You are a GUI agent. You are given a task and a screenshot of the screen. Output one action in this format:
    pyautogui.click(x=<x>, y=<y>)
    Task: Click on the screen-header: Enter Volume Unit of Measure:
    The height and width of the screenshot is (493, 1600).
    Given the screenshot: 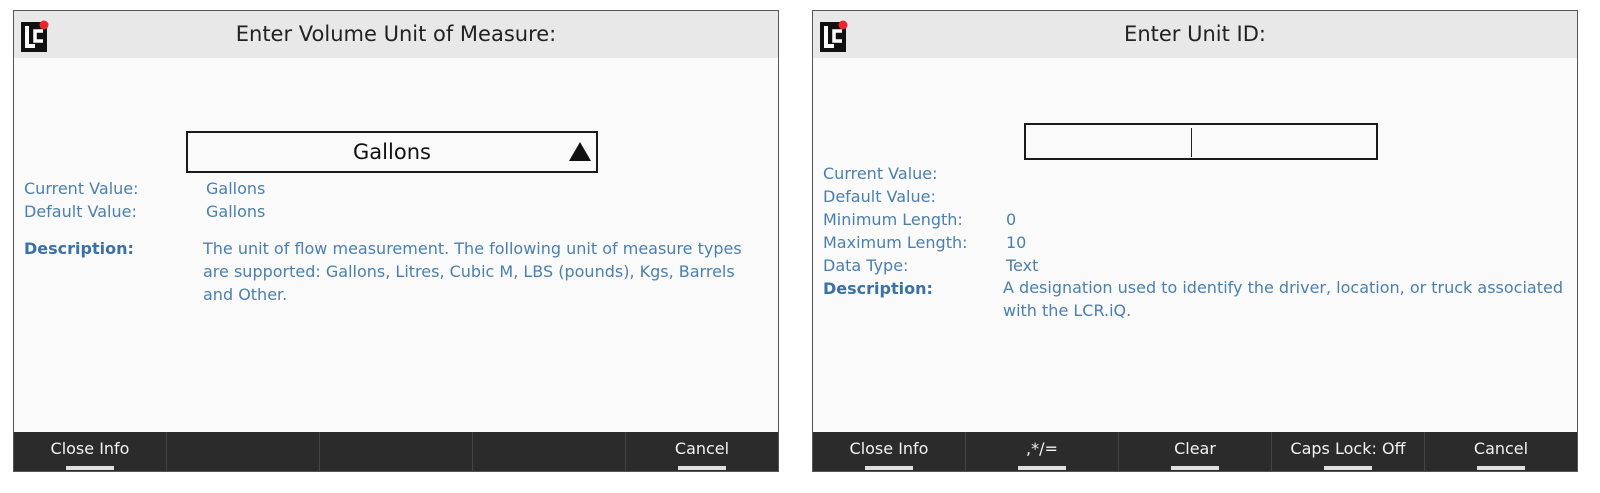 What is the action you would take?
    pyautogui.click(x=396, y=34)
    